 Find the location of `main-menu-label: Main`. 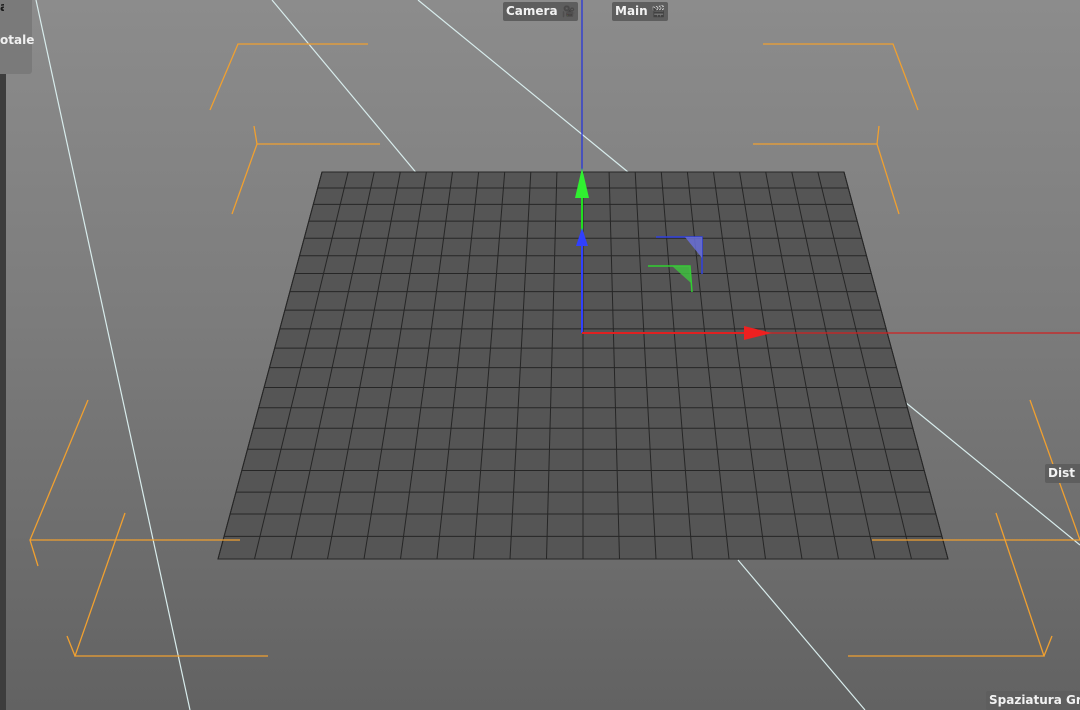

main-menu-label: Main is located at coordinates (631, 11).